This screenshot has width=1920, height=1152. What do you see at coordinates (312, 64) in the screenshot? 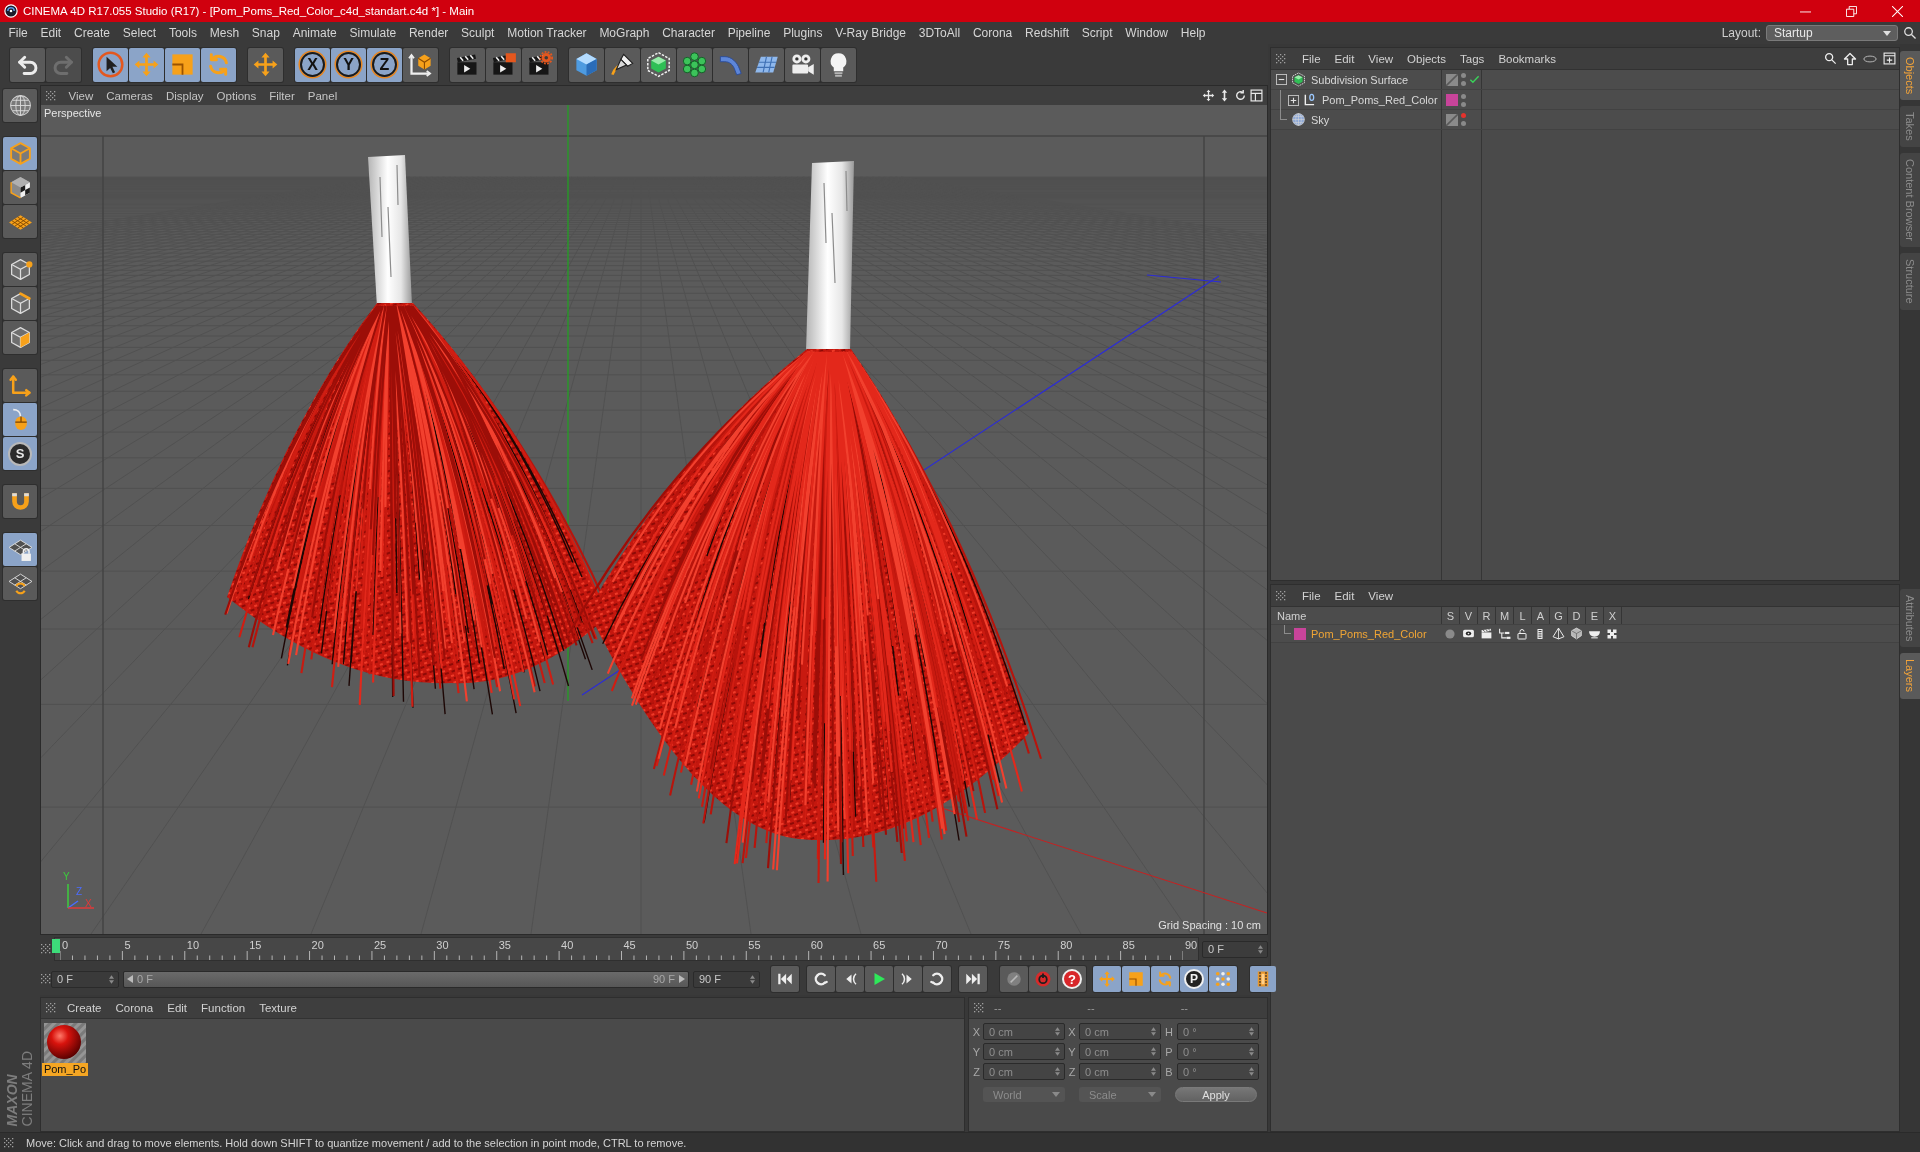
I see `axis-lock-button: X` at bounding box center [312, 64].